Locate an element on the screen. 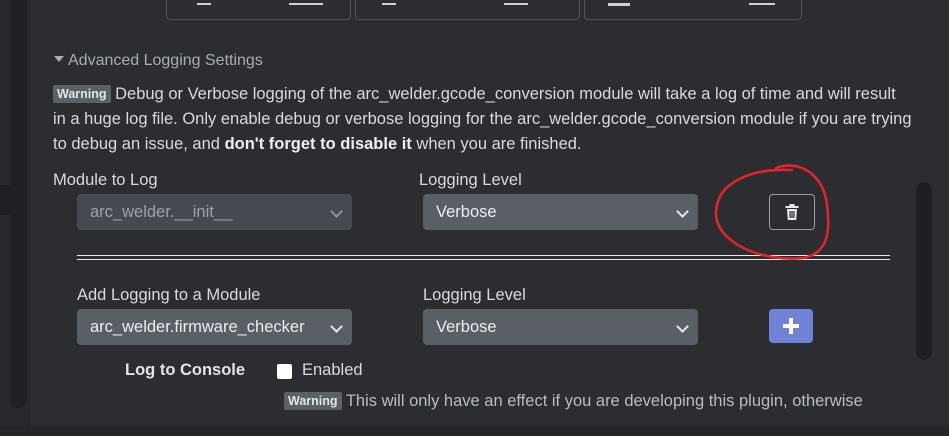 The width and height of the screenshot is (949, 436). settings-scrollbar-thumb is located at coordinates (924, 271).